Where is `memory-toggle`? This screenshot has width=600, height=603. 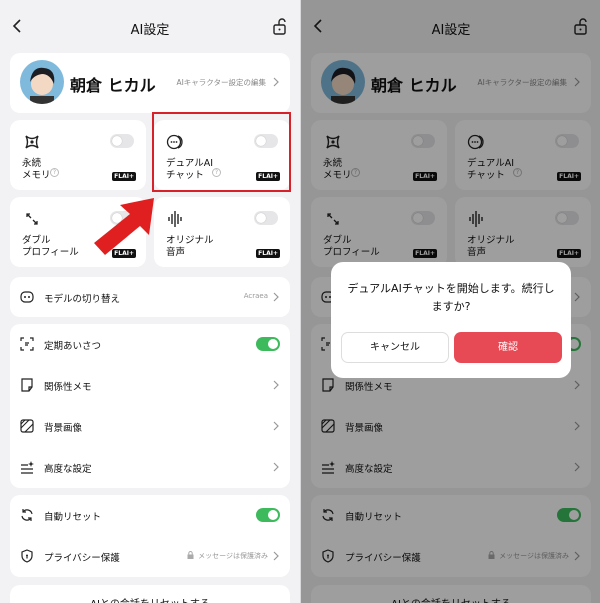
memory-toggle is located at coordinates (122, 141).